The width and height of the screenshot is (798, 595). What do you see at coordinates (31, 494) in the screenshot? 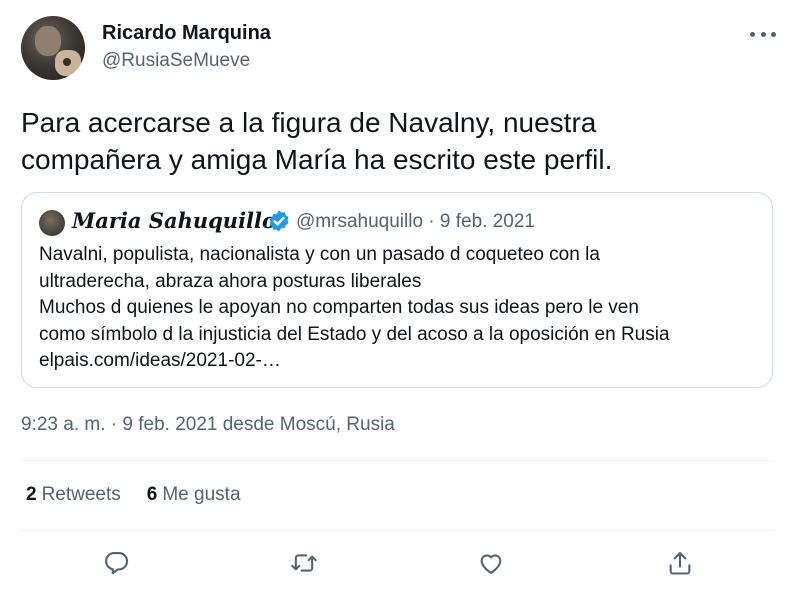
I see `retweets-count: 2` at bounding box center [31, 494].